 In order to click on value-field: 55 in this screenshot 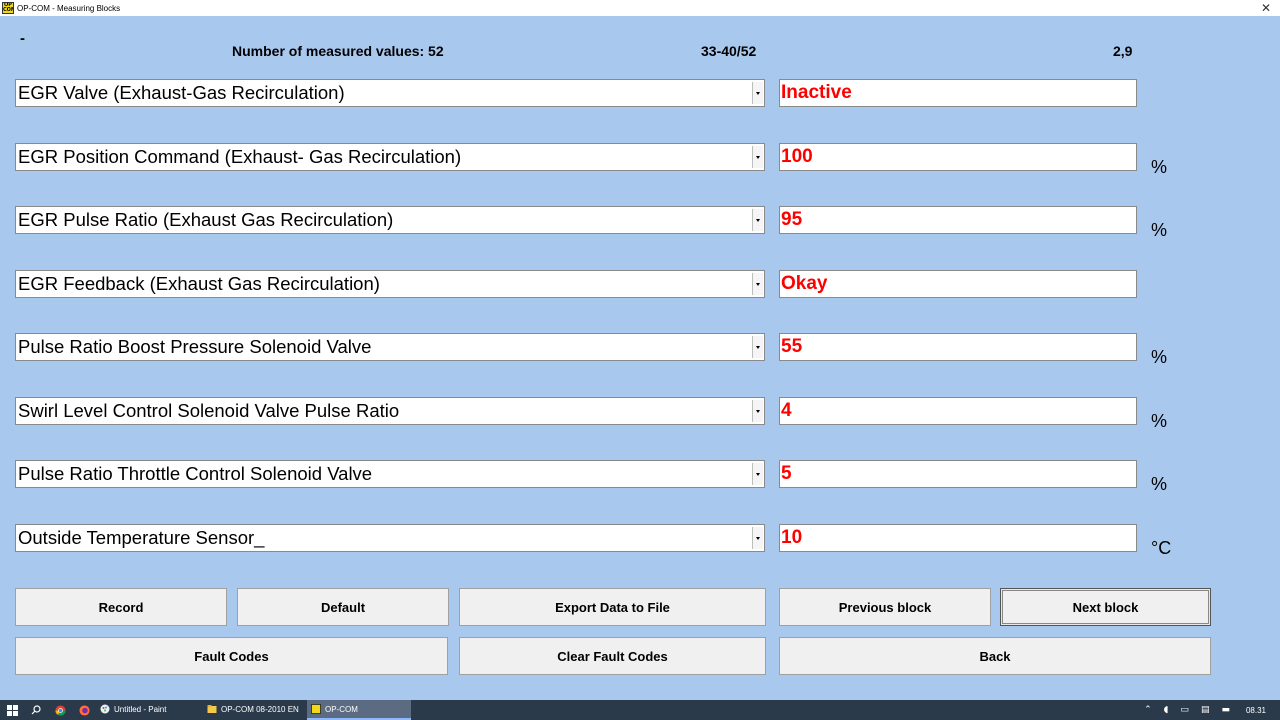, I will do `click(958, 347)`.